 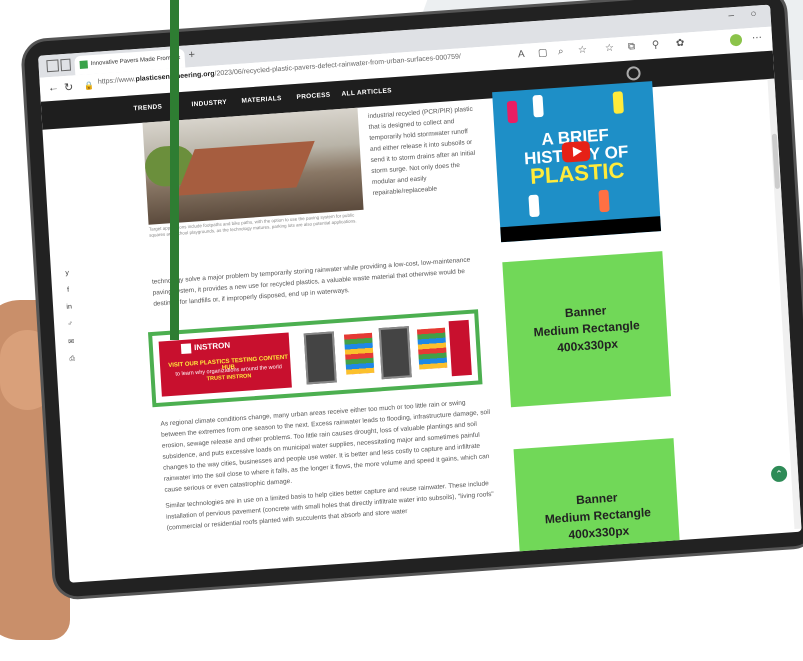 What do you see at coordinates (680, 44) in the screenshot?
I see `extensions-icon: ✿` at bounding box center [680, 44].